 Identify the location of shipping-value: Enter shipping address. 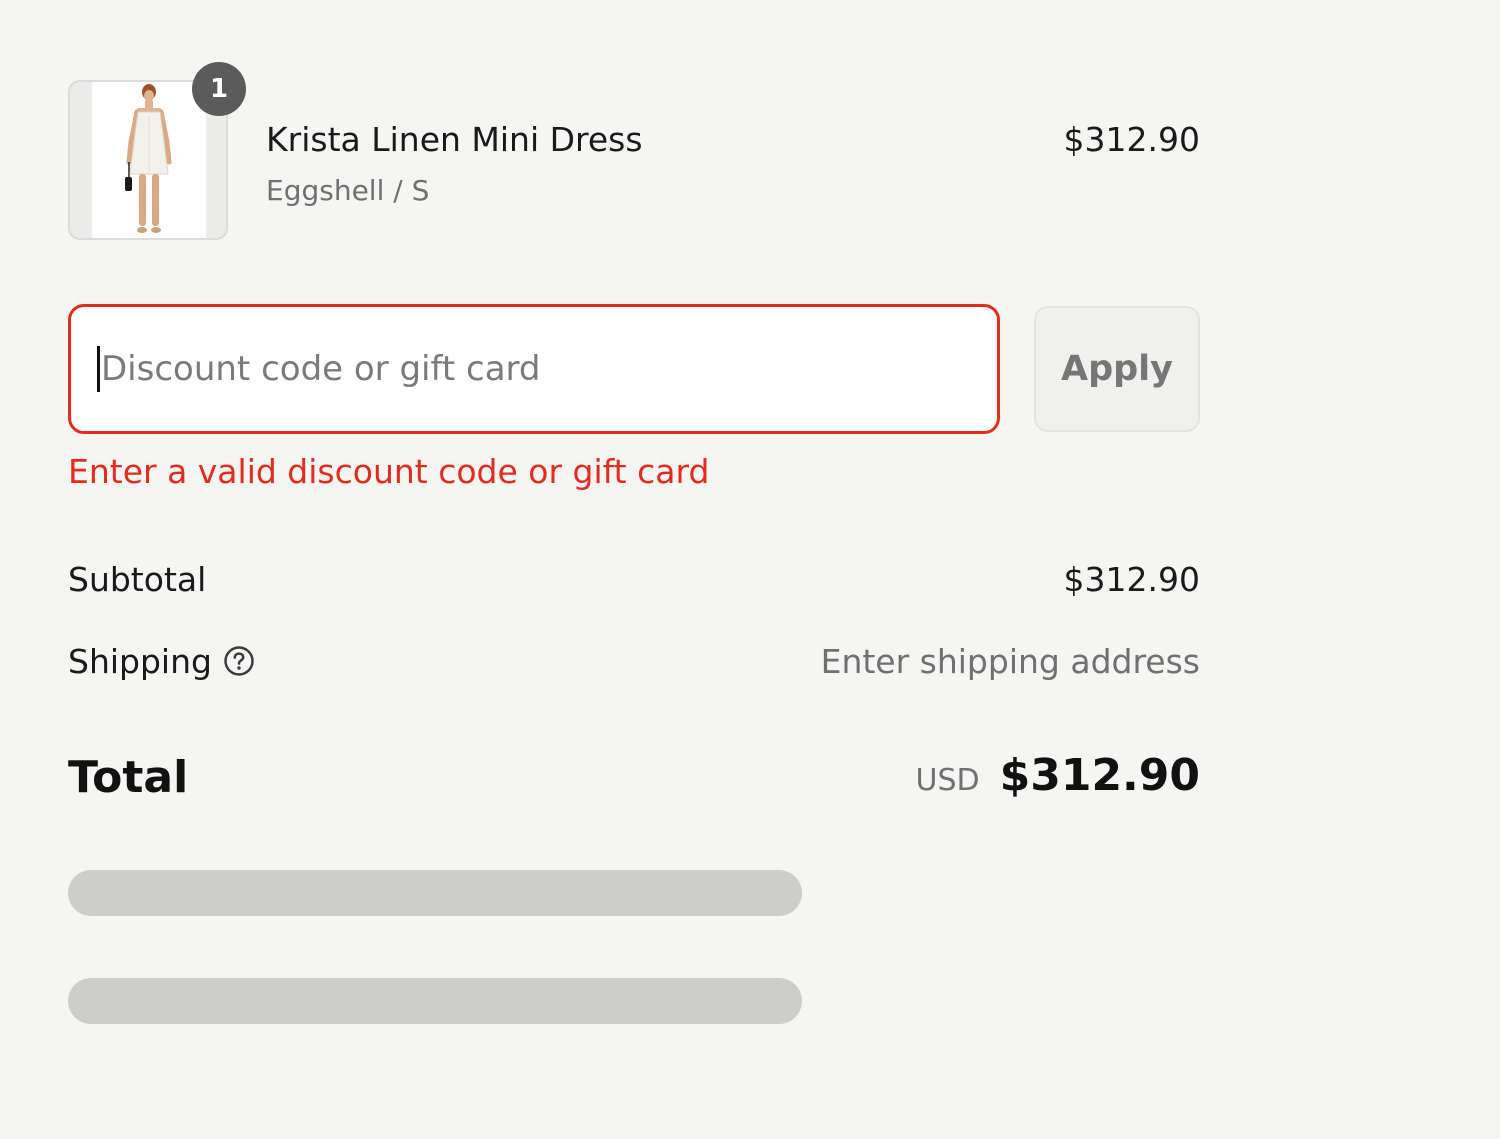
(1010, 661).